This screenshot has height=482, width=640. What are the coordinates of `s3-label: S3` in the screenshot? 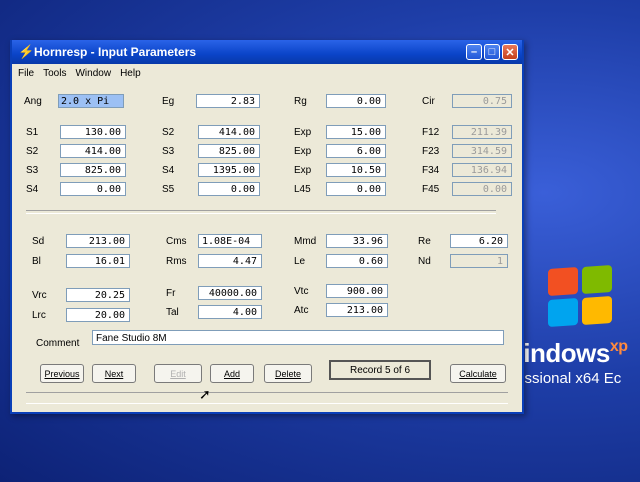 It's located at (168, 151).